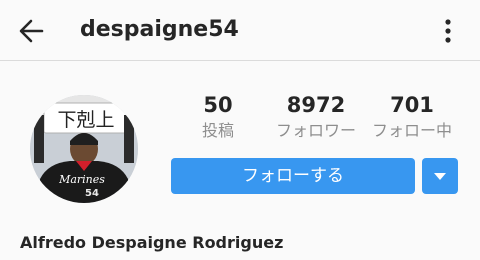 Image resolution: width=480 pixels, height=260 pixels. I want to click on vertical-ellipsis-icon, so click(448, 31).